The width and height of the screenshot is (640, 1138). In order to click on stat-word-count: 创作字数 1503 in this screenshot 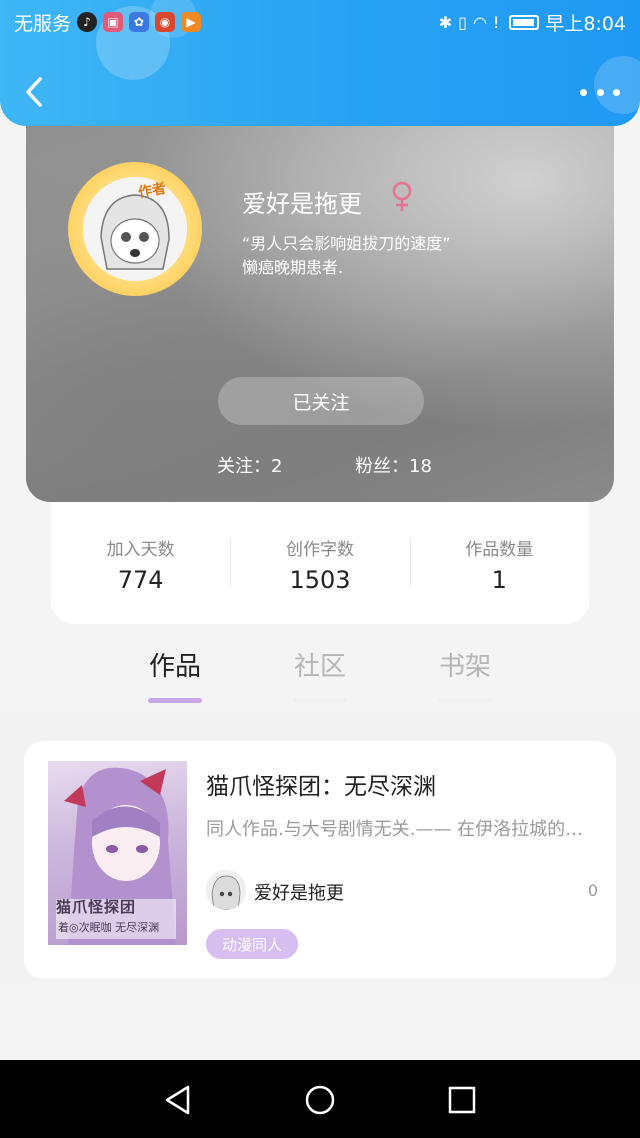, I will do `click(319, 562)`.